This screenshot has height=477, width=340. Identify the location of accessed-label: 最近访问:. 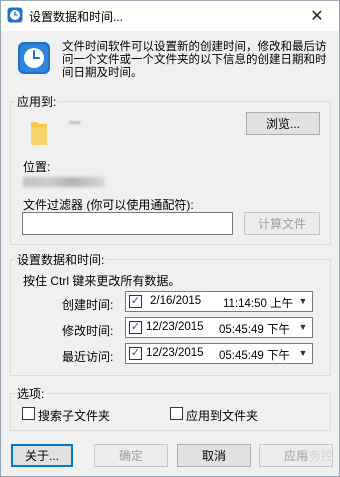
(88, 357).